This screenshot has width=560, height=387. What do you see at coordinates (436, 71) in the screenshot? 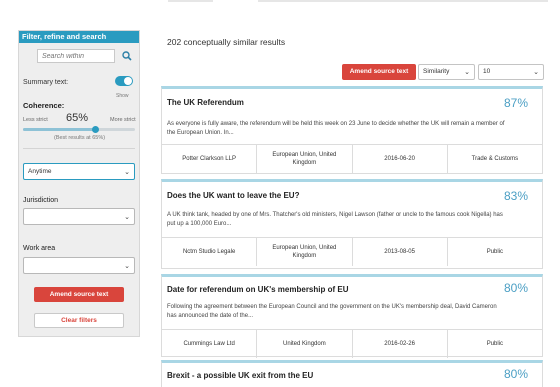
I see `sort-select-value: Similarity` at bounding box center [436, 71].